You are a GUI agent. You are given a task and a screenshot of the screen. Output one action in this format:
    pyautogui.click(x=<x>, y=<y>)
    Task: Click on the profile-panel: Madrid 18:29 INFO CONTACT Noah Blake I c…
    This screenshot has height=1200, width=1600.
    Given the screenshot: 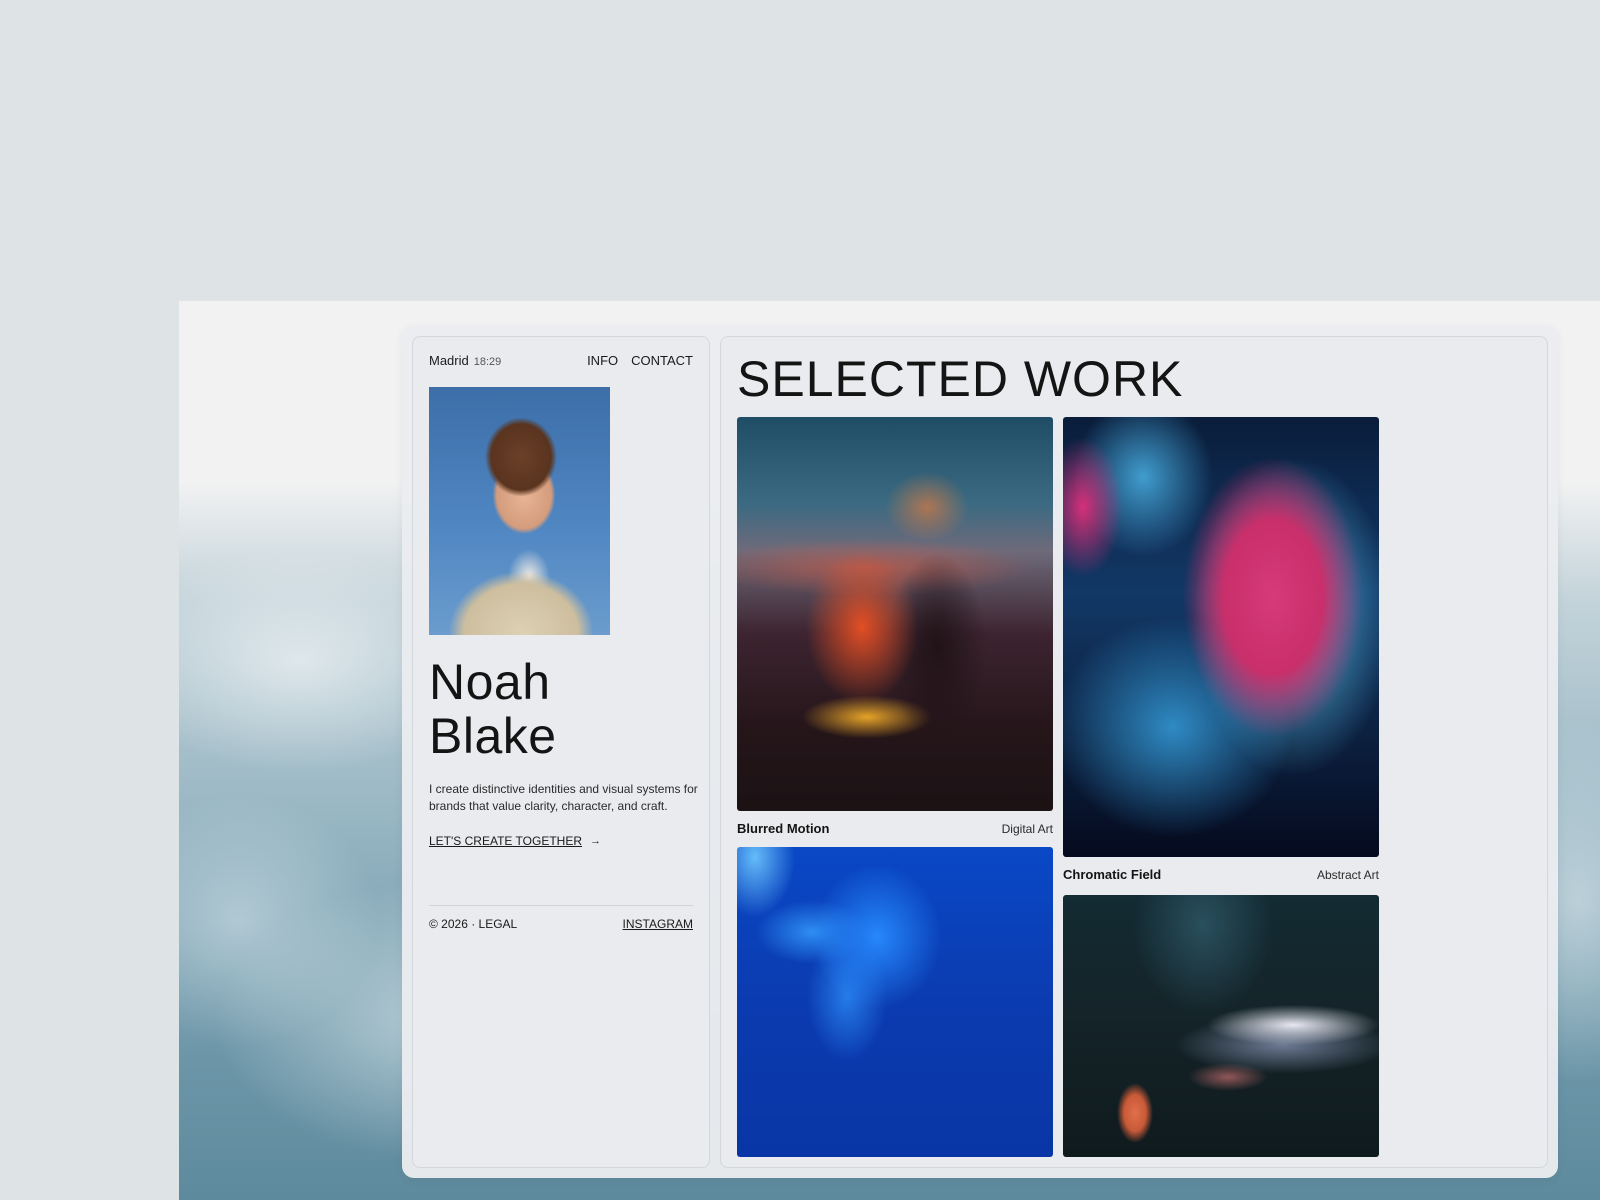 What is the action you would take?
    pyautogui.click(x=561, y=752)
    